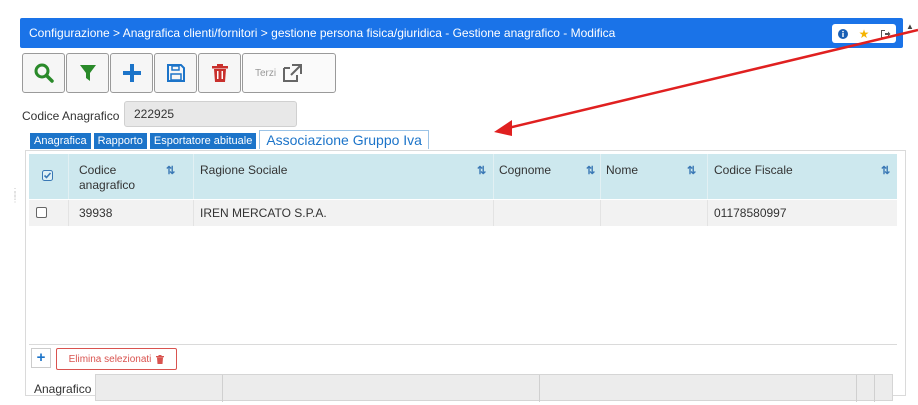  Describe the element at coordinates (15, 205) in the screenshot. I see `resize-grip-icon: ⋮ ⋮ ⋮` at that location.